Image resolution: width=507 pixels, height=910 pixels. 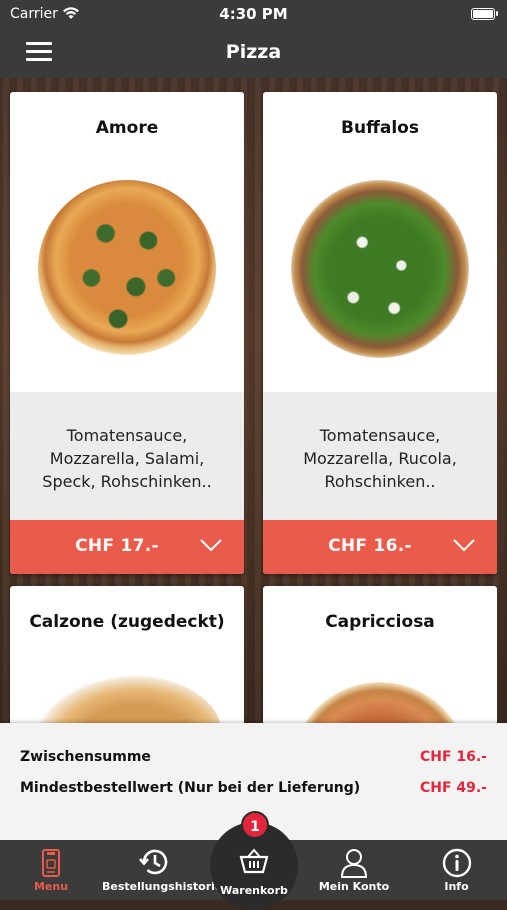 What do you see at coordinates (380, 128) in the screenshot?
I see `product-name: Buffalos` at bounding box center [380, 128].